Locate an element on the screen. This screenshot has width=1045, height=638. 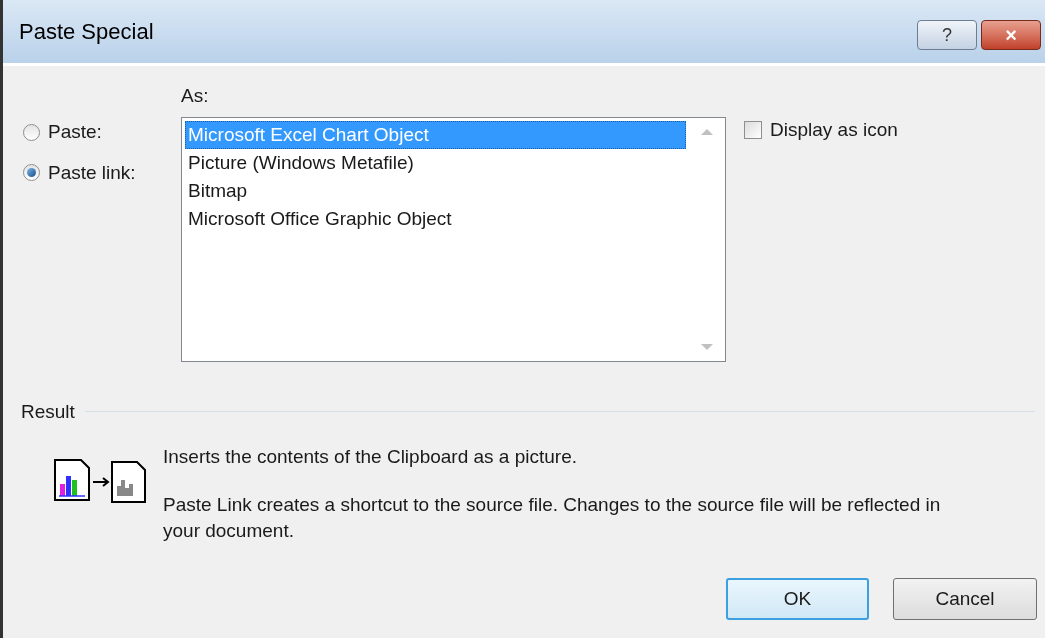
scroll-down-icon is located at coordinates (707, 347).